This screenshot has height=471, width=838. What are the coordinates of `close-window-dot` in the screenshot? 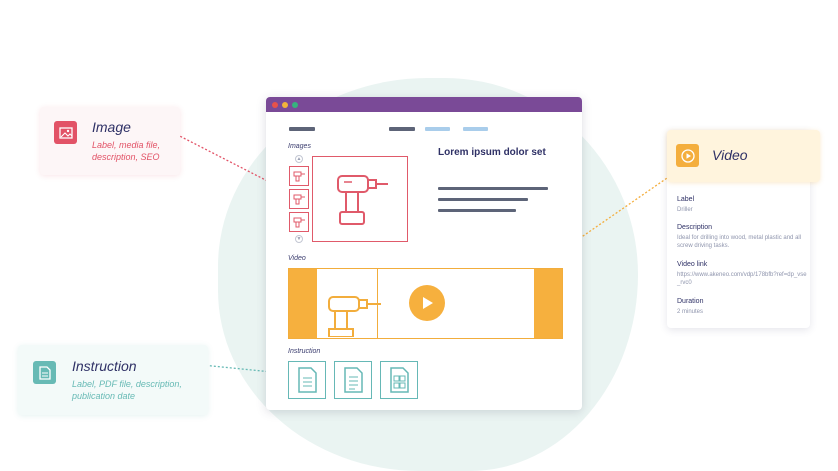 It's located at (275, 104).